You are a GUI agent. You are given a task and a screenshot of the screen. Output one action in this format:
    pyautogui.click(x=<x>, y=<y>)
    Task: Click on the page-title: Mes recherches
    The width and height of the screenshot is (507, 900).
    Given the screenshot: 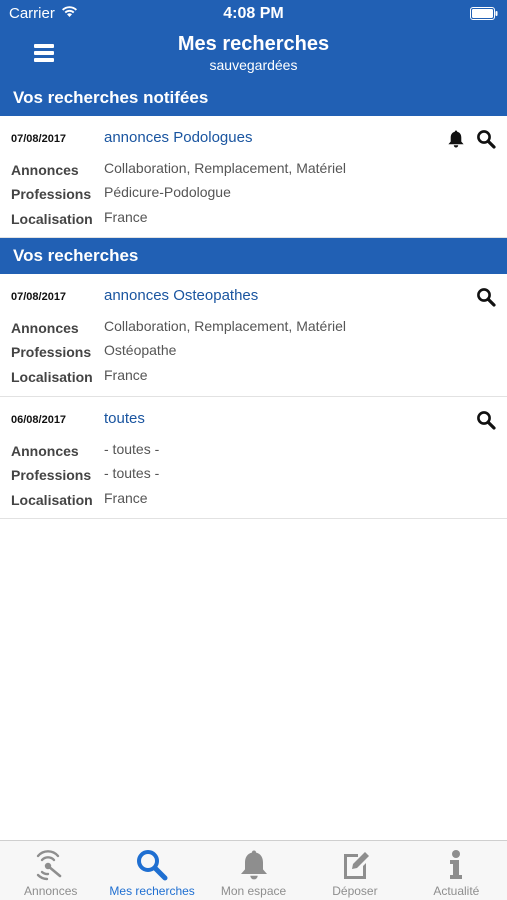 What is the action you would take?
    pyautogui.click(x=253, y=44)
    